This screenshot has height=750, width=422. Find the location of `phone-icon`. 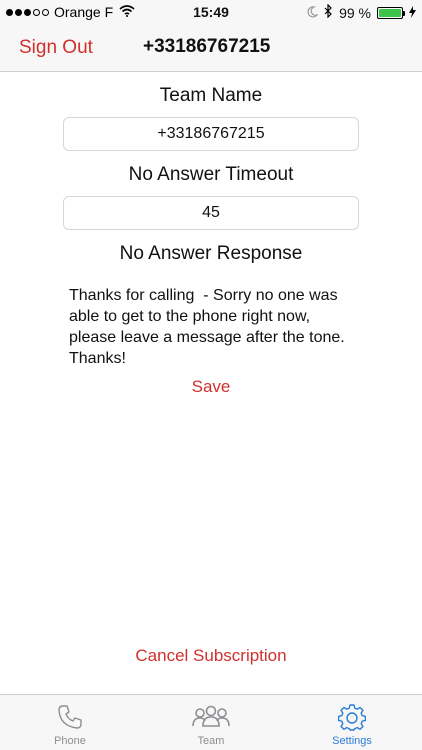

phone-icon is located at coordinates (70, 717).